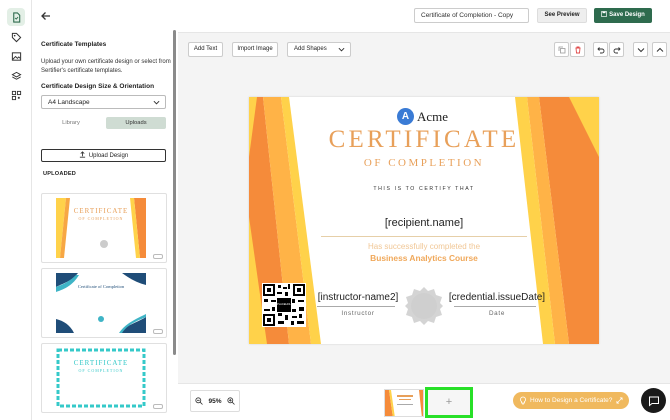 This screenshot has width=670, height=420. What do you see at coordinates (424, 50) in the screenshot?
I see `editor-toolbar: Add Text Import Image Add Shapes` at bounding box center [424, 50].